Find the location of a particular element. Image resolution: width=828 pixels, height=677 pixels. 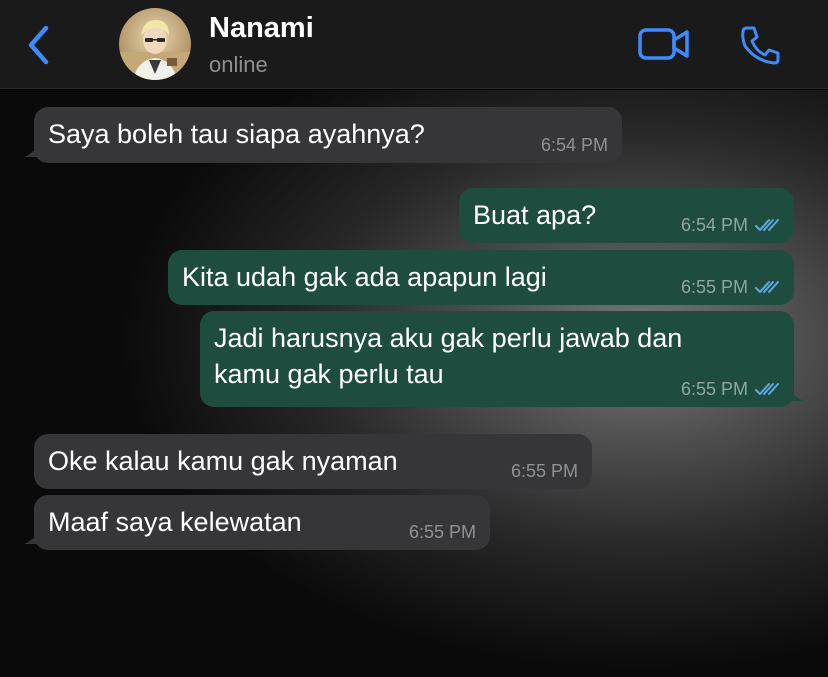

incoming-message: Maaf saya kelewatan 6:55 PM is located at coordinates (257, 522).